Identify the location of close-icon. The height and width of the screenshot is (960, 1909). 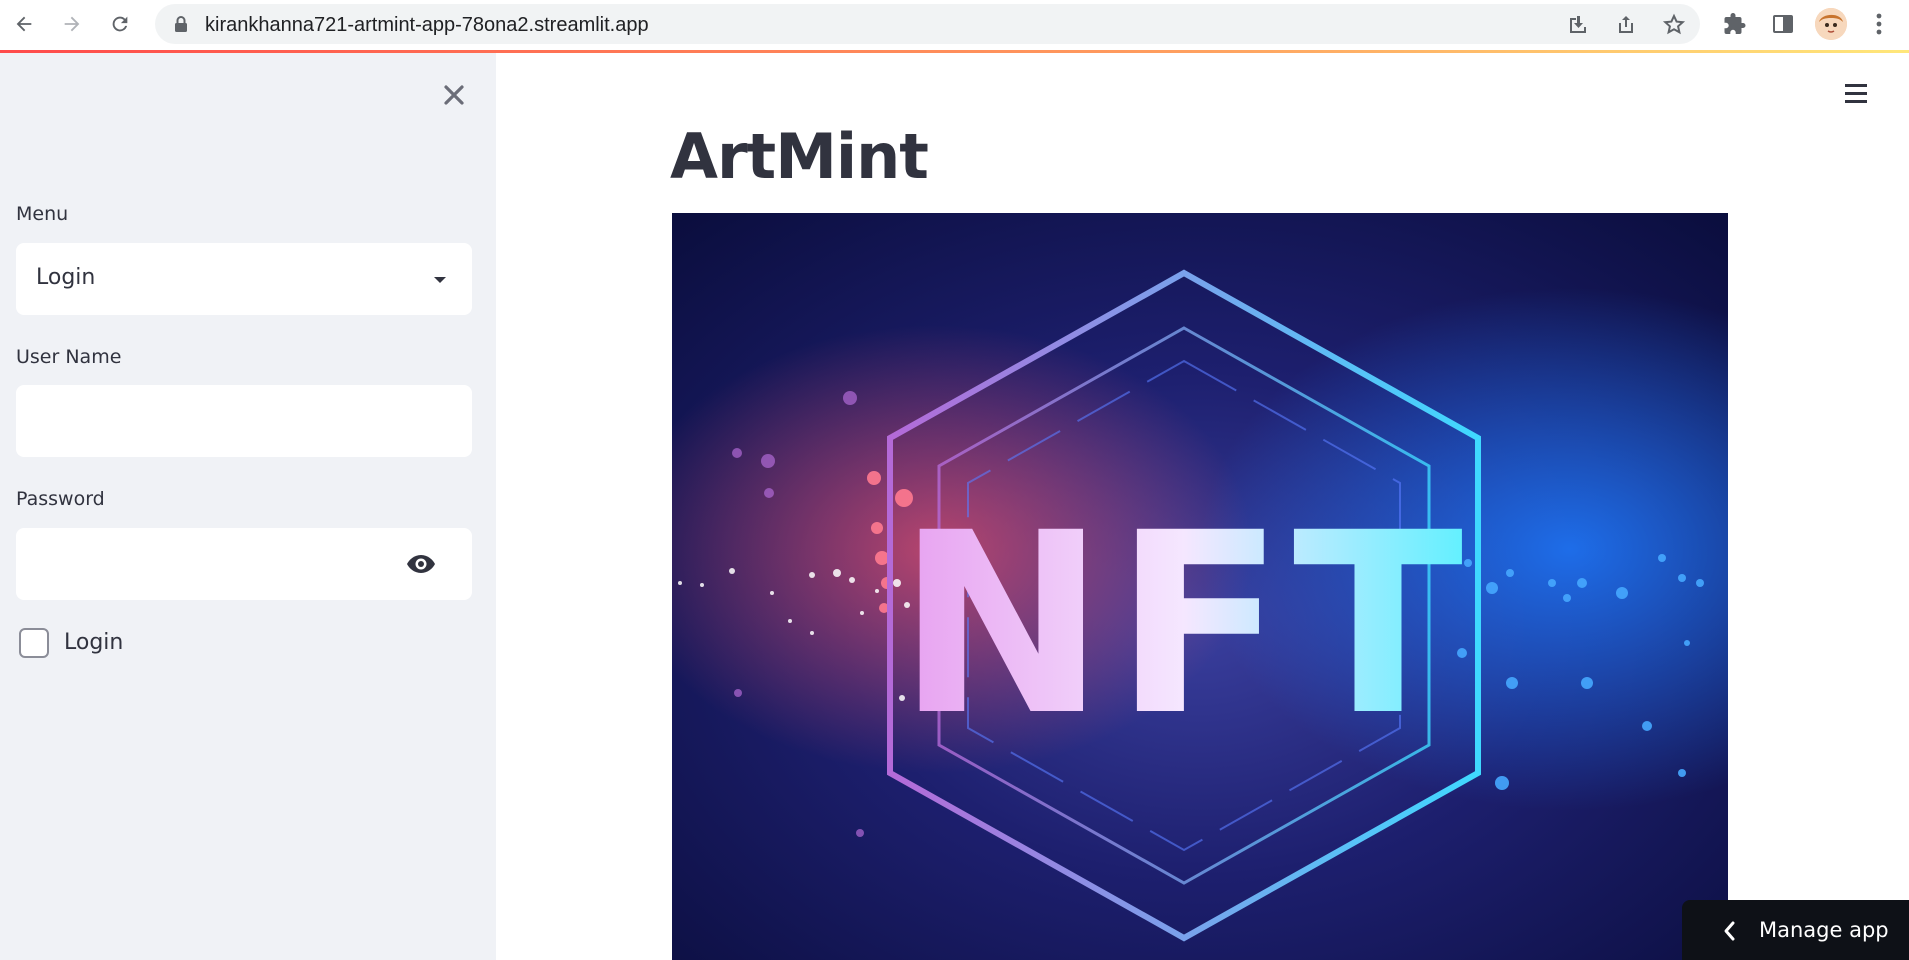
(454, 95).